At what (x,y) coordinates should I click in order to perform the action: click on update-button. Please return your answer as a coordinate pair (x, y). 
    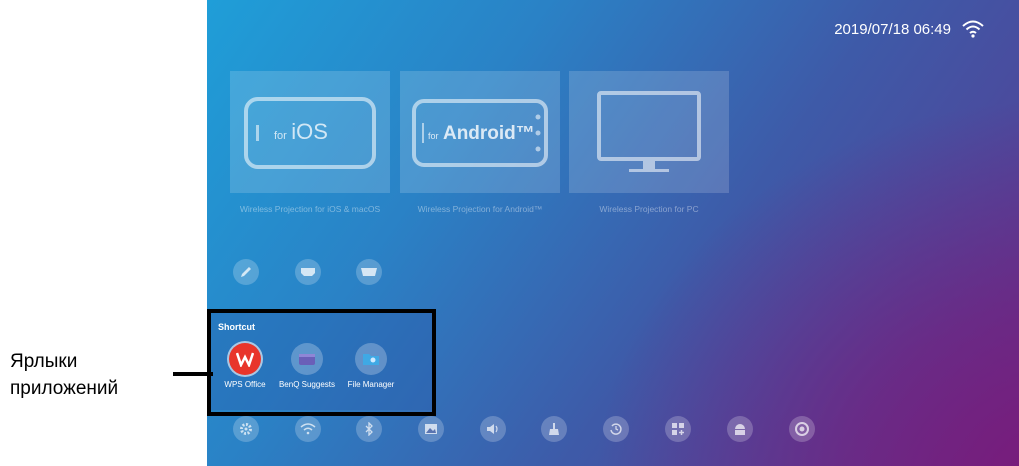
    Looking at the image, I should click on (616, 429).